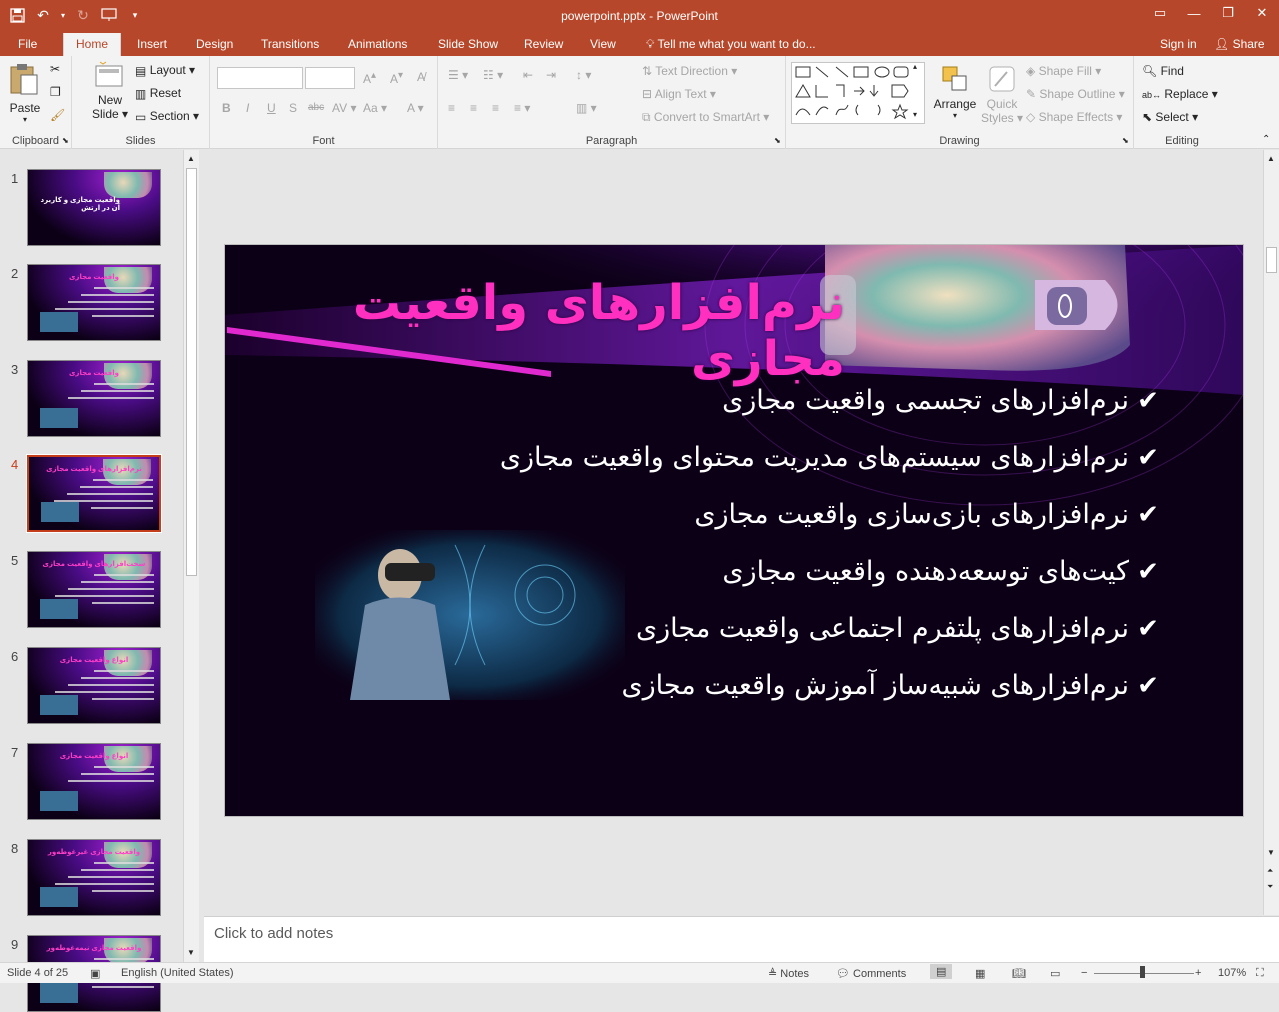 This screenshot has height=1012, width=1279. What do you see at coordinates (92, 44) in the screenshot?
I see `tab-home: Home` at bounding box center [92, 44].